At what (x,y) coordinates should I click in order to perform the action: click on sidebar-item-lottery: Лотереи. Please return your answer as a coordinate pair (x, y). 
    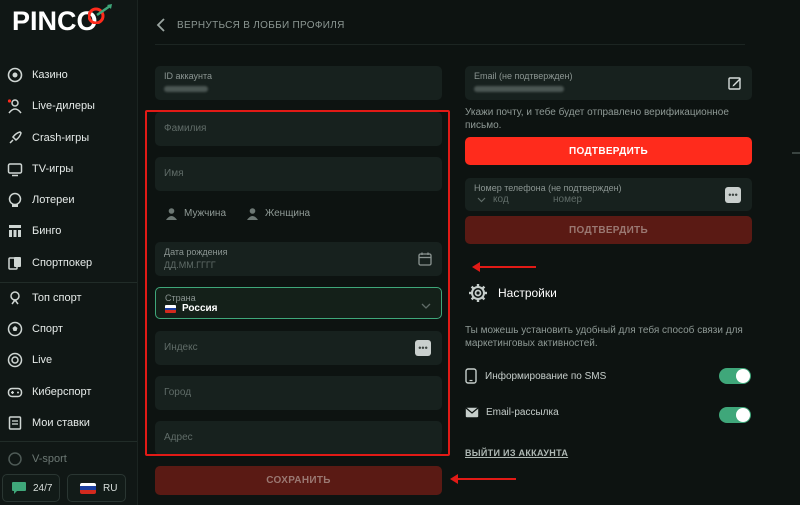
    Looking at the image, I should click on (69, 200).